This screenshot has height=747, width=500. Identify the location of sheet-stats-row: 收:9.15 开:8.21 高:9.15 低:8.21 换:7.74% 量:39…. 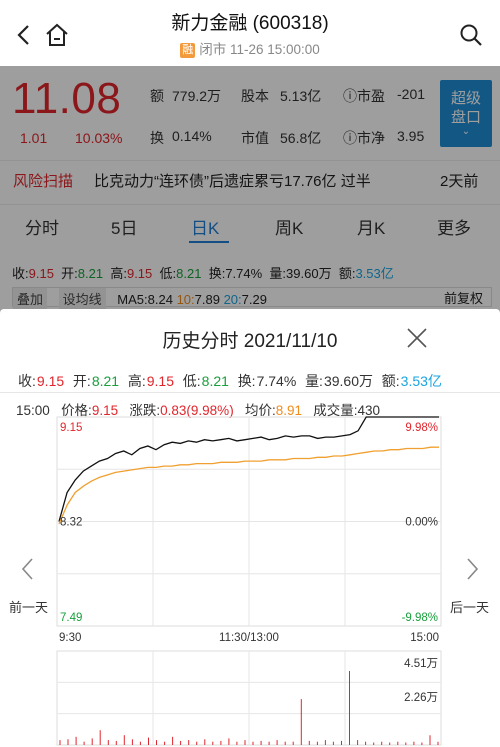
(230, 381).